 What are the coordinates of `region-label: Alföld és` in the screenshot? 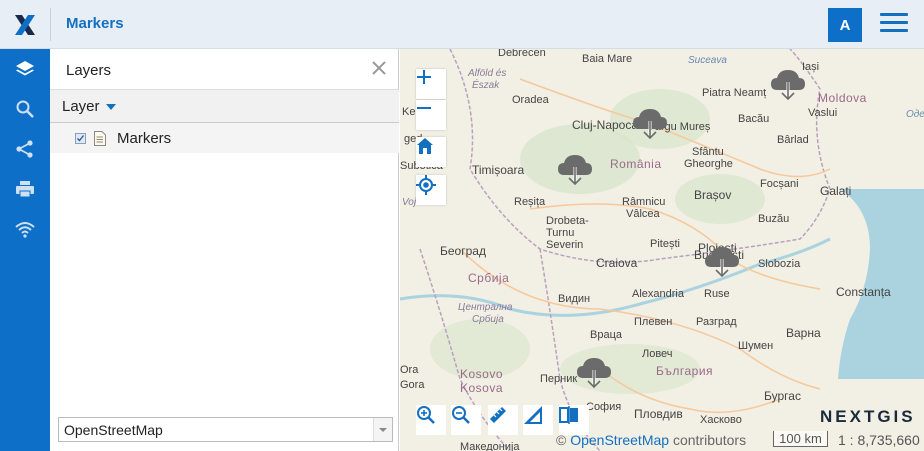 It's located at (487, 73).